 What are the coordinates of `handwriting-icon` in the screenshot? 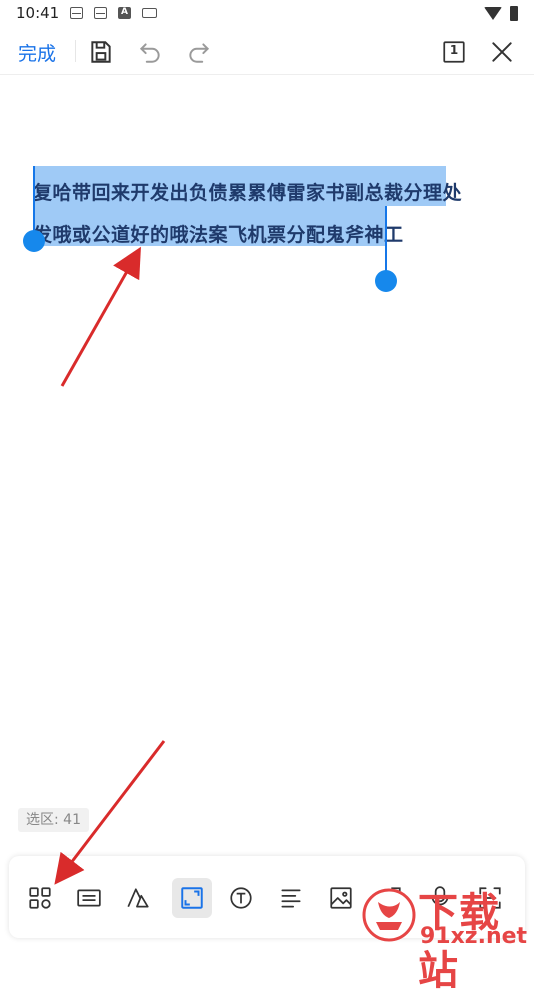 It's located at (138, 898).